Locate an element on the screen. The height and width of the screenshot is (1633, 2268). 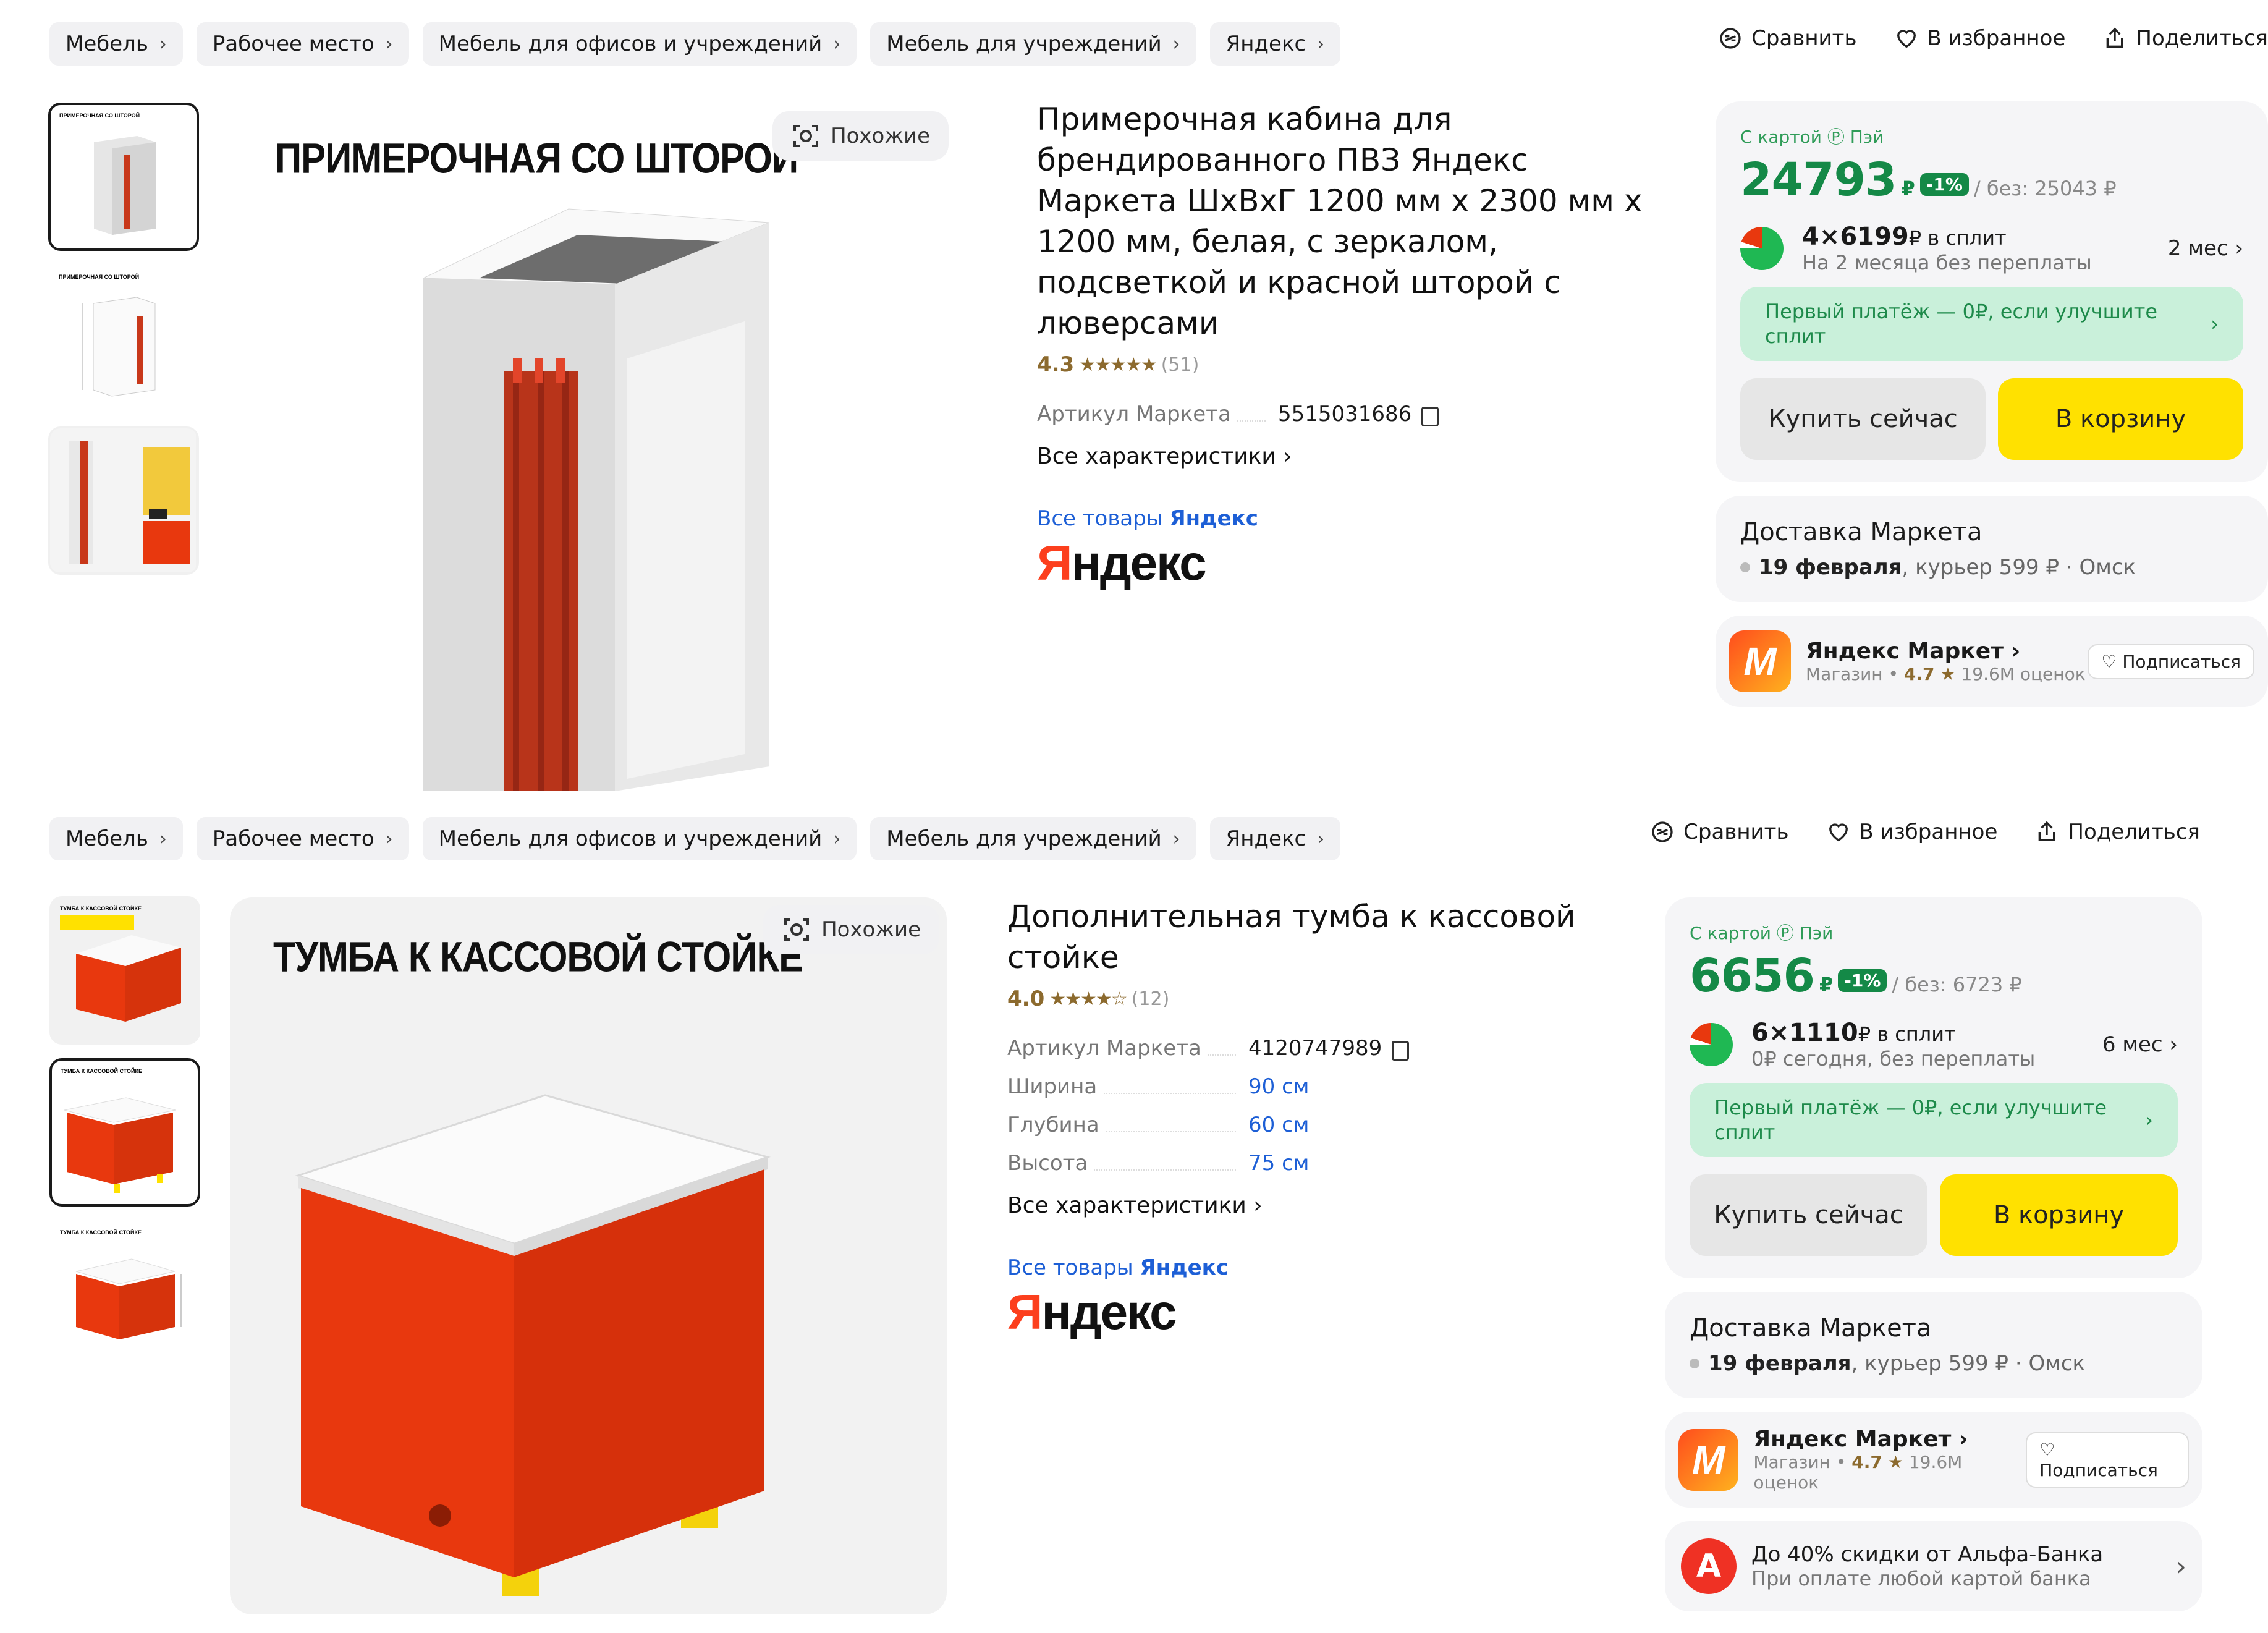
cabinet-illustration is located at coordinates (533, 1345).